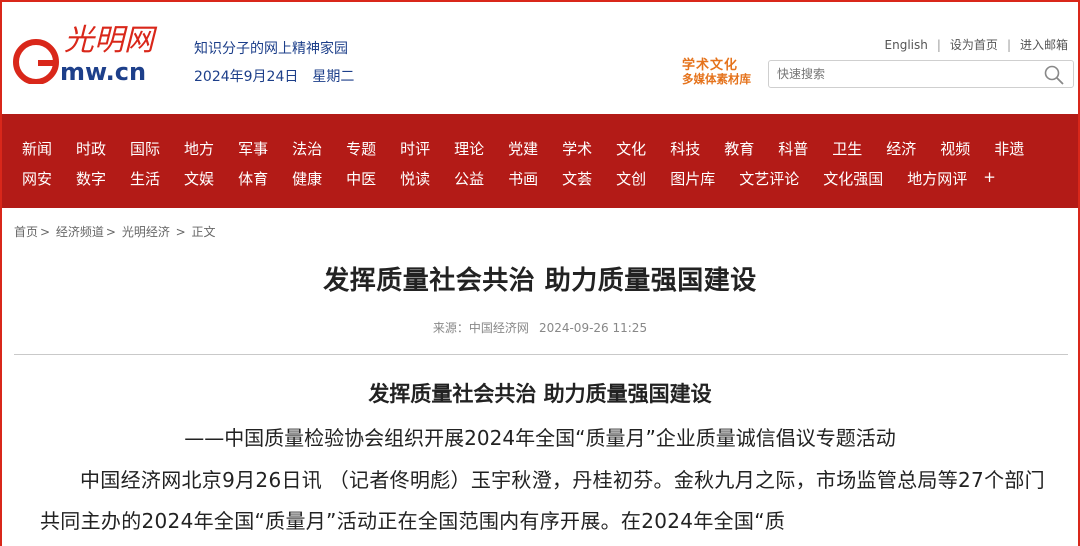 This screenshot has height=546, width=1080. Describe the element at coordinates (415, 178) in the screenshot. I see `nav-item: 悦读` at that location.